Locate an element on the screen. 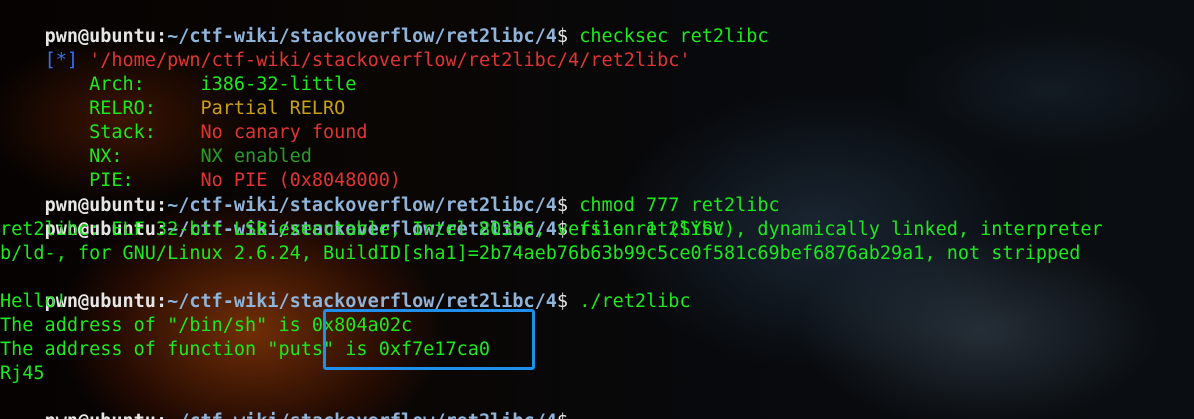 This screenshot has width=1194, height=419. program-output-hello: Hello! is located at coordinates (33, 301).